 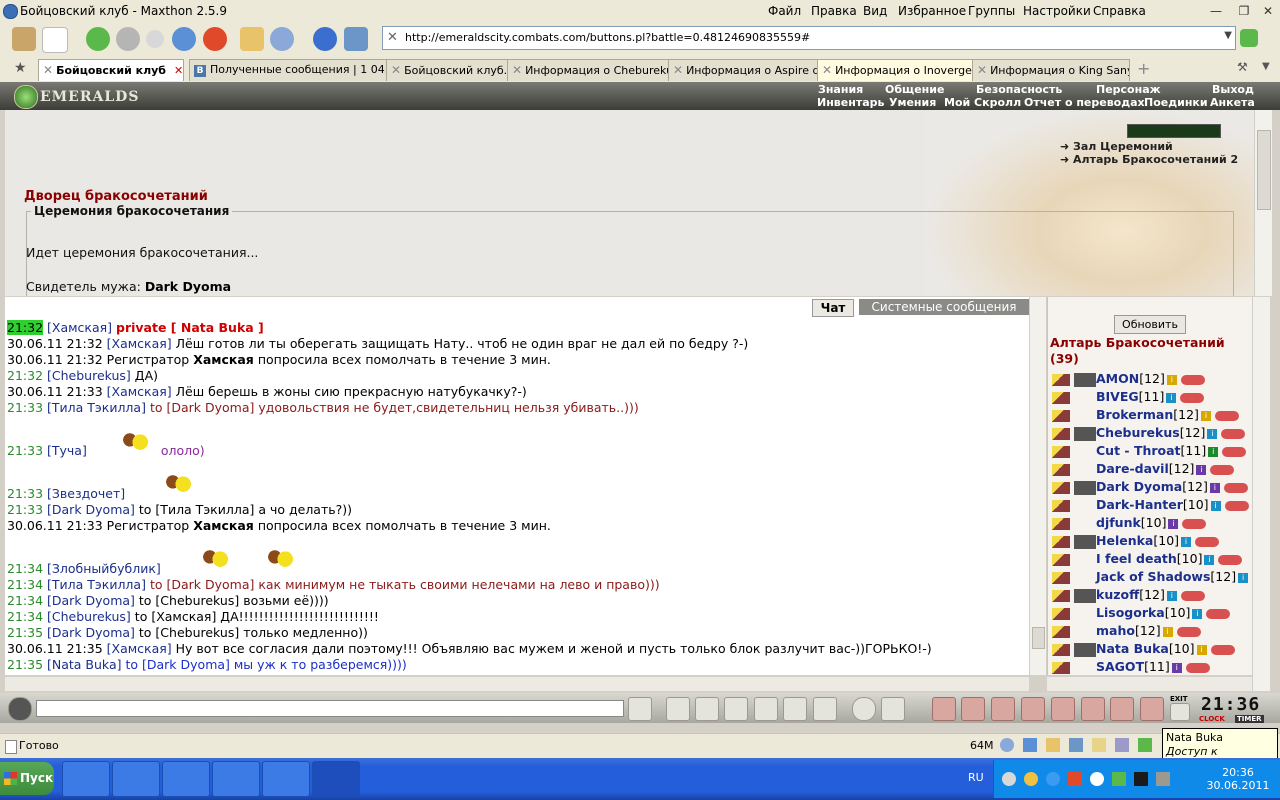 I want to click on maxthon-task-icon, so click(x=336, y=779).